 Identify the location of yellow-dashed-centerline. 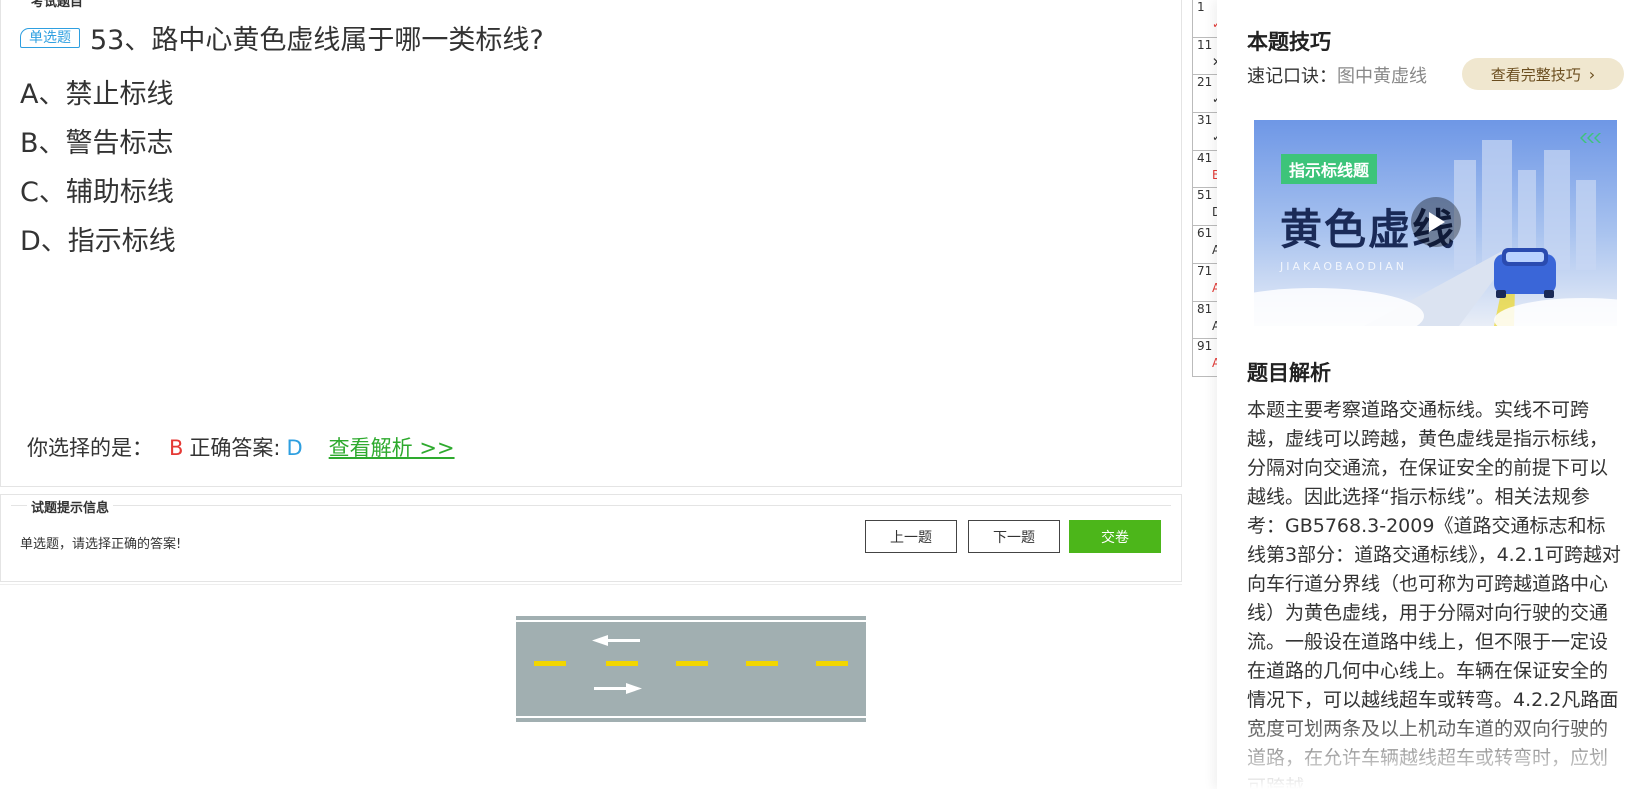
(691, 663).